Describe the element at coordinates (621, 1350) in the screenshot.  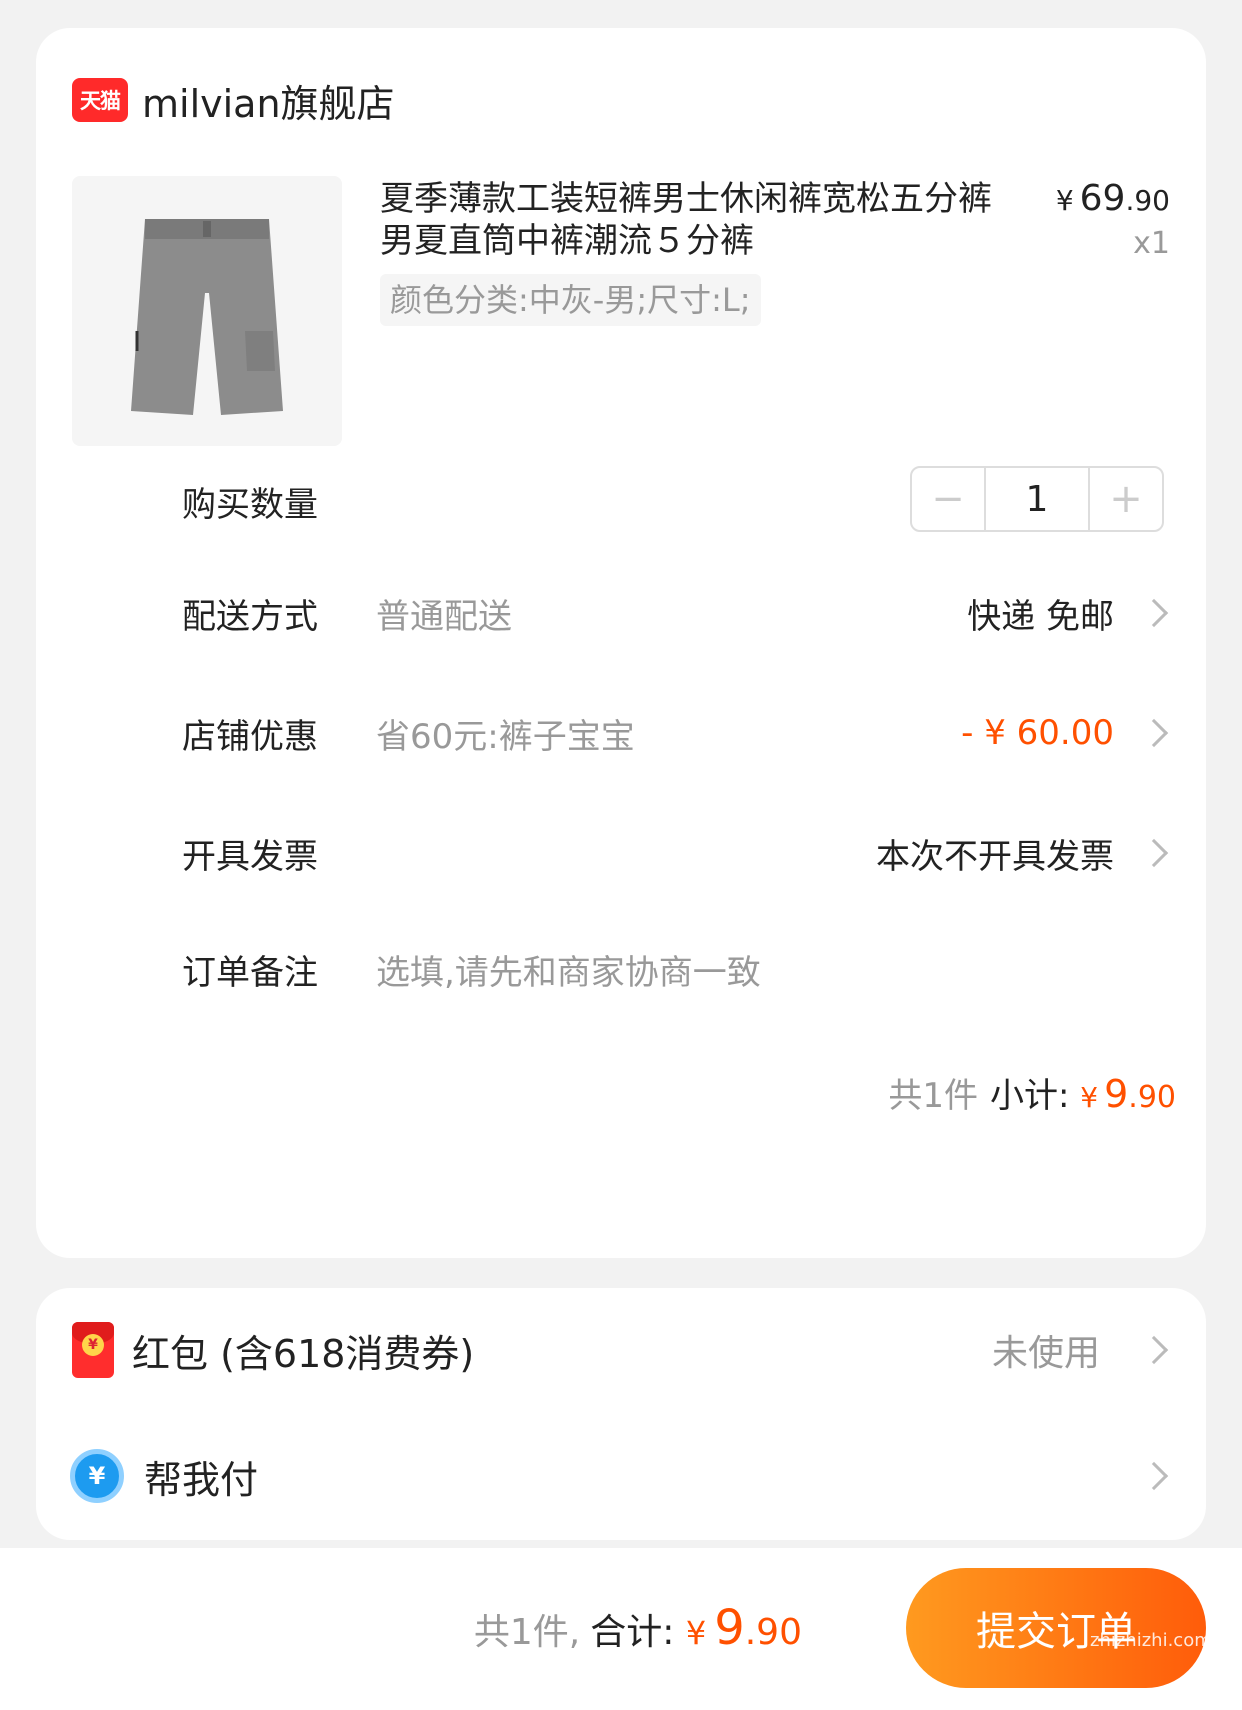
I see `hongbao-row: ¥ 红包 (含618消费券) 未使用` at that location.